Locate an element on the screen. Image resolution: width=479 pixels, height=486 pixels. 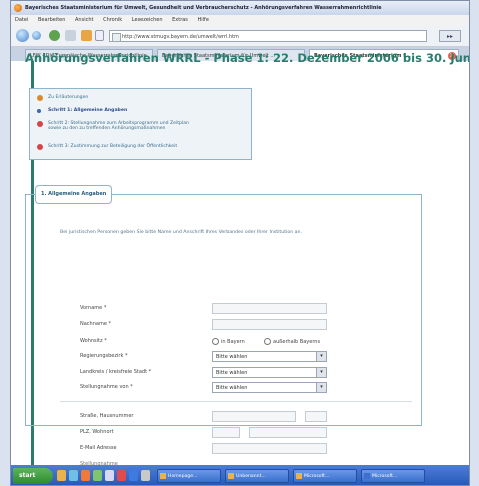
page-icon is located at coordinates (99, 35).